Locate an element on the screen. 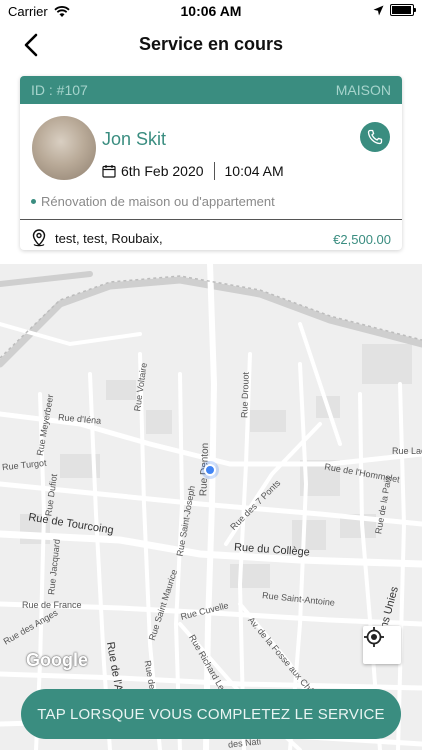 The image size is (422, 750). avatar is located at coordinates (64, 148).